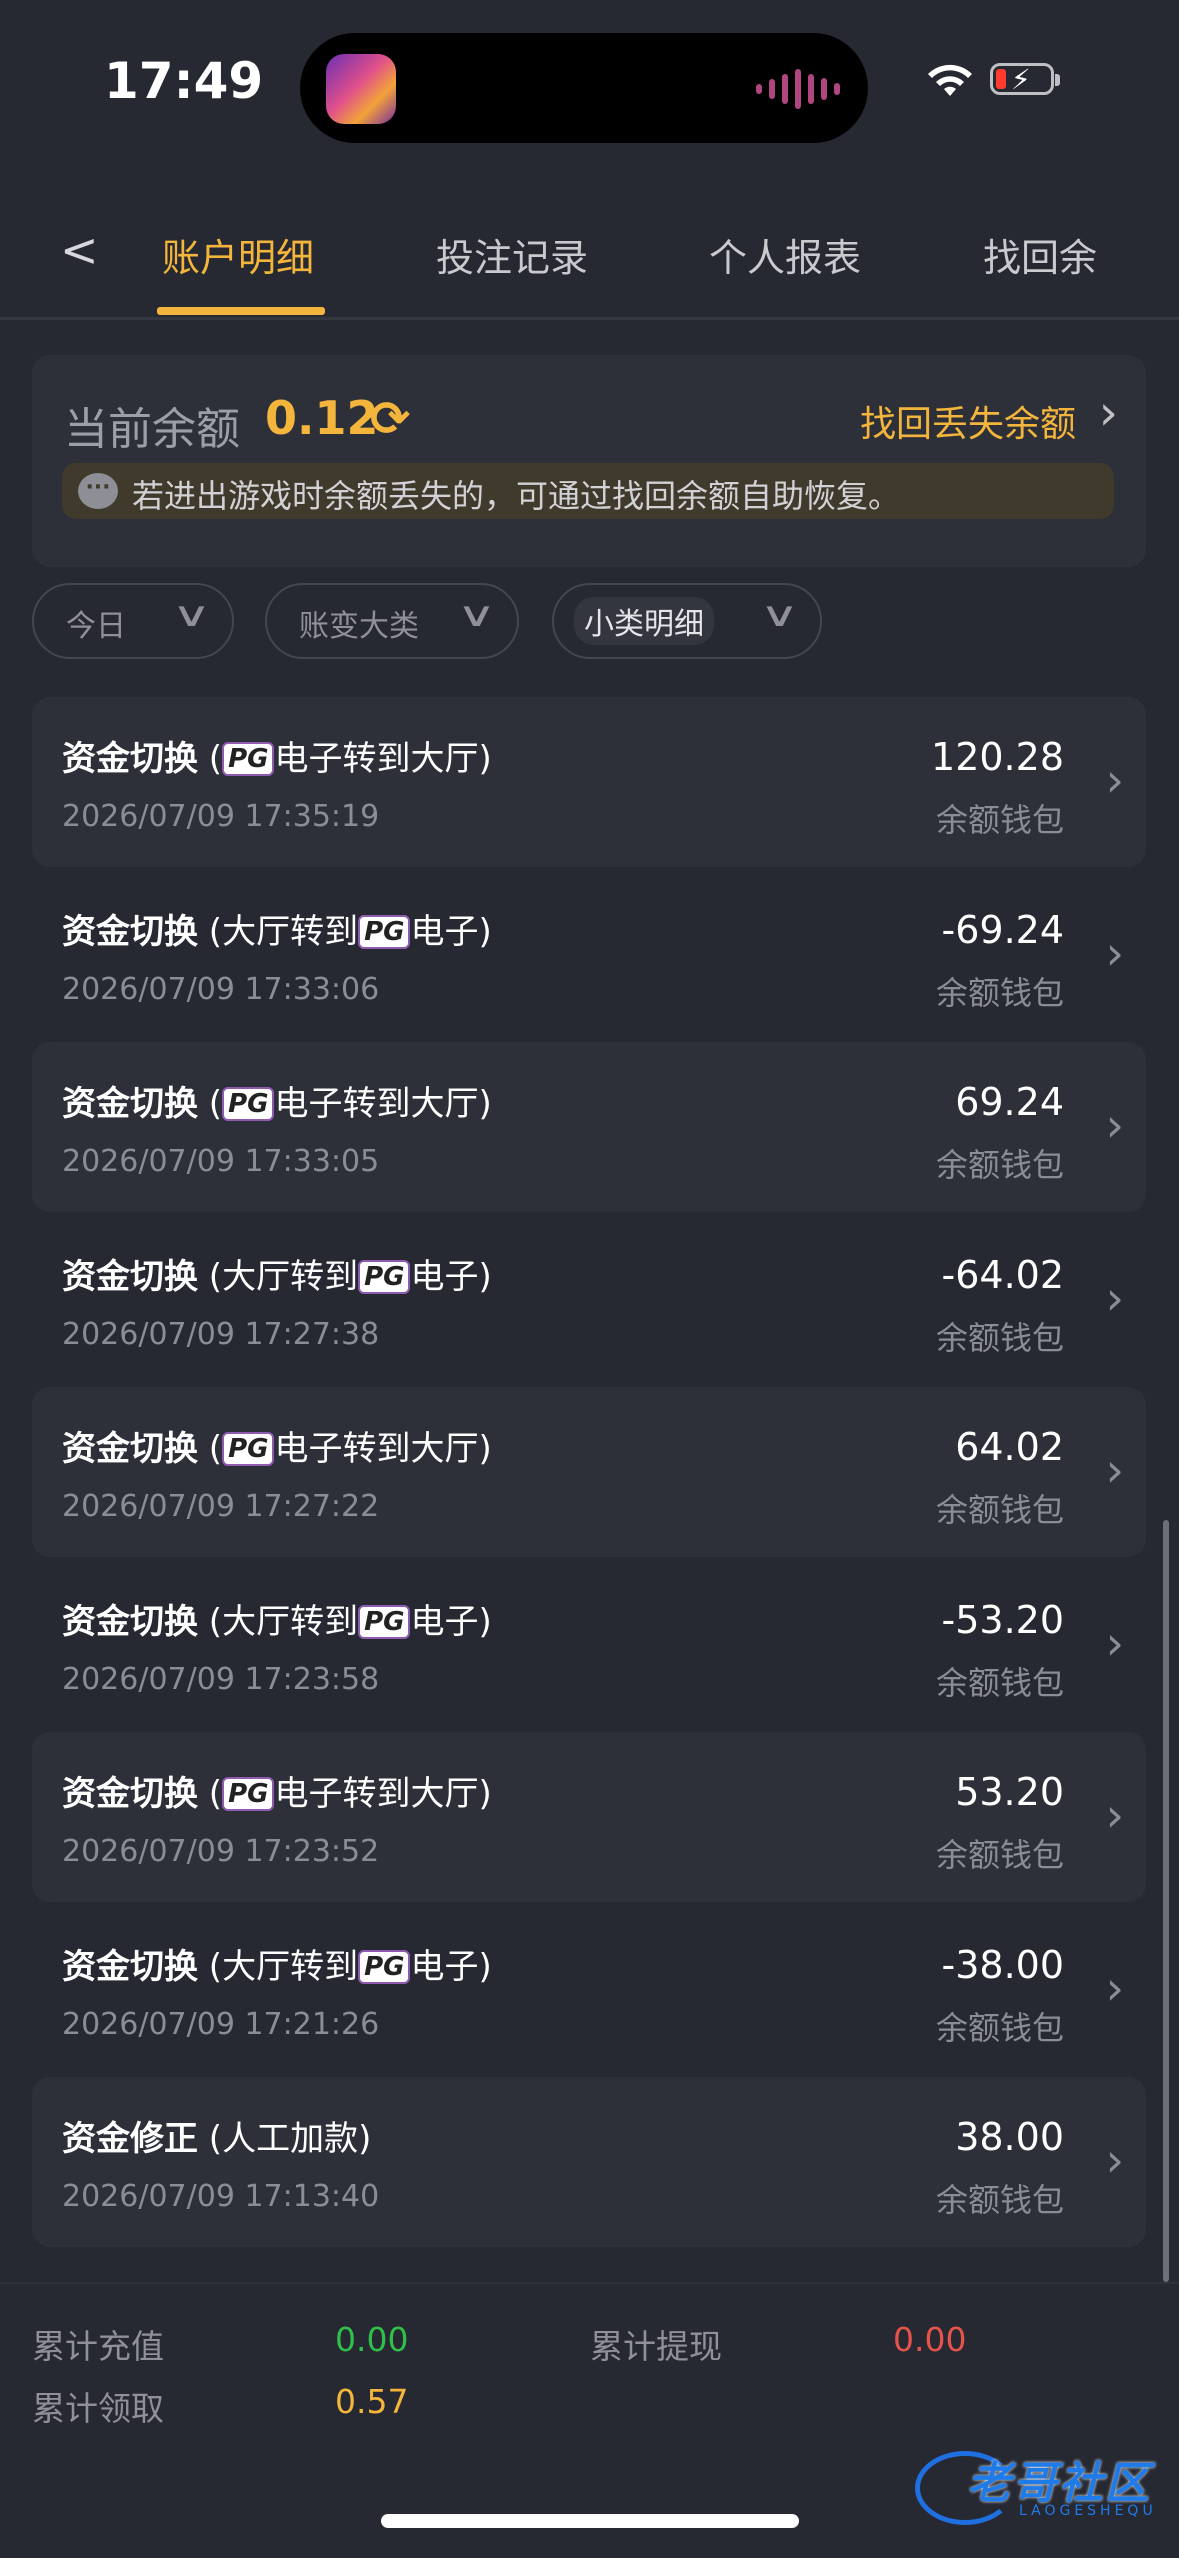 The image size is (1179, 2558). What do you see at coordinates (968, 421) in the screenshot?
I see `recover-balance-link: 找回丢失余额` at bounding box center [968, 421].